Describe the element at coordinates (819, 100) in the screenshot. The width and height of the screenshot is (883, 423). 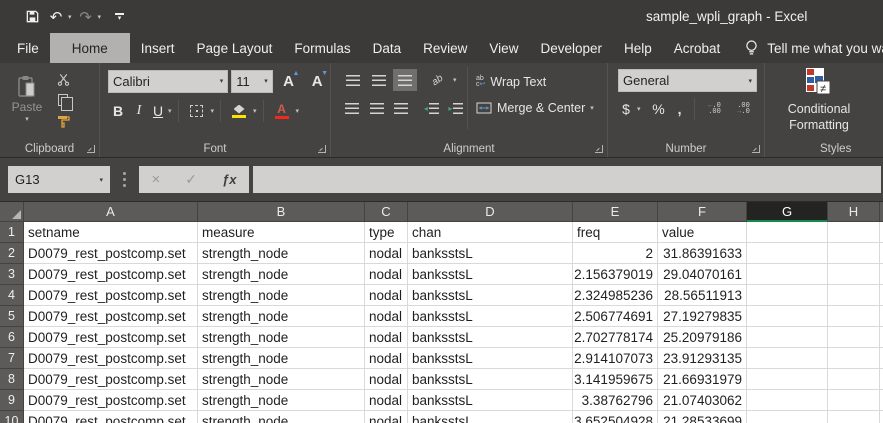
I see `conditional-formatting-button: ≠ Conditional Formatting` at that location.